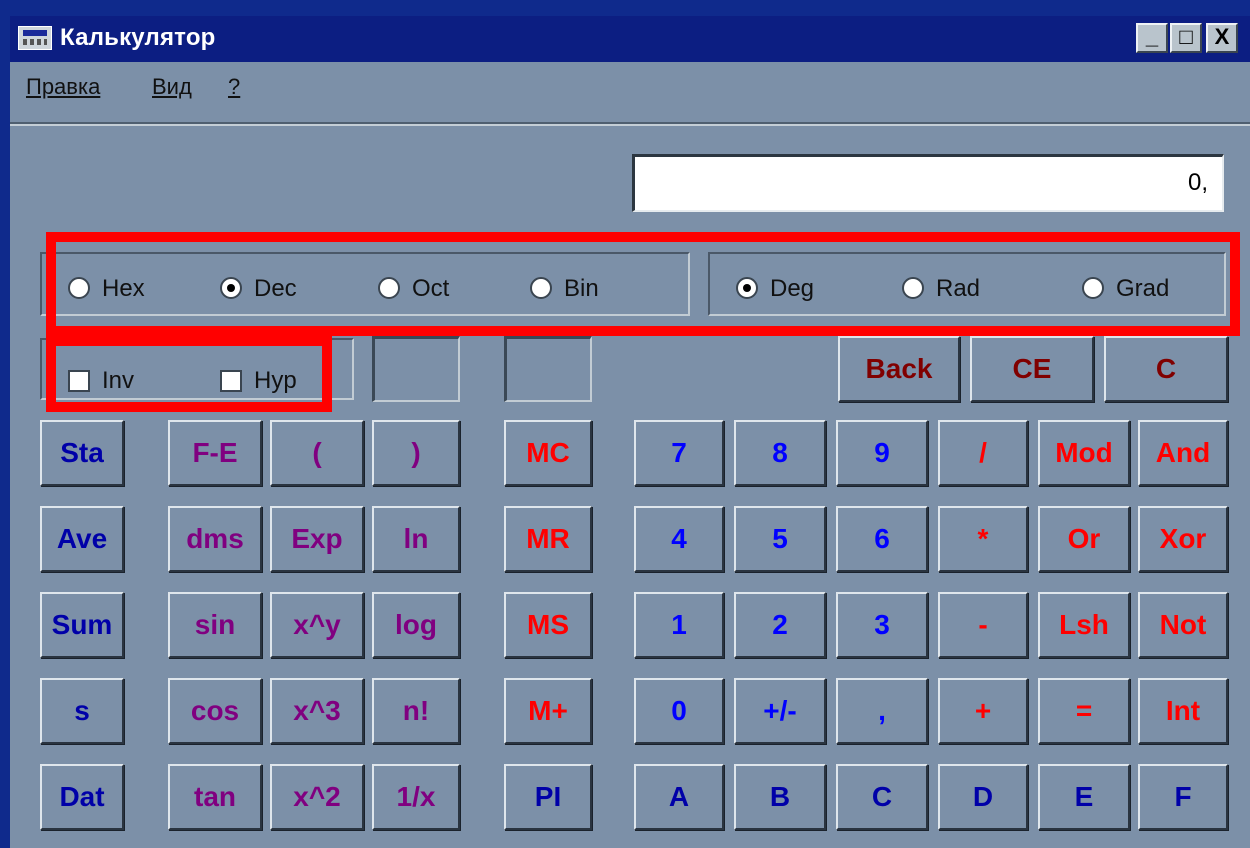  I want to click on sta-button: Sta, so click(82, 453).